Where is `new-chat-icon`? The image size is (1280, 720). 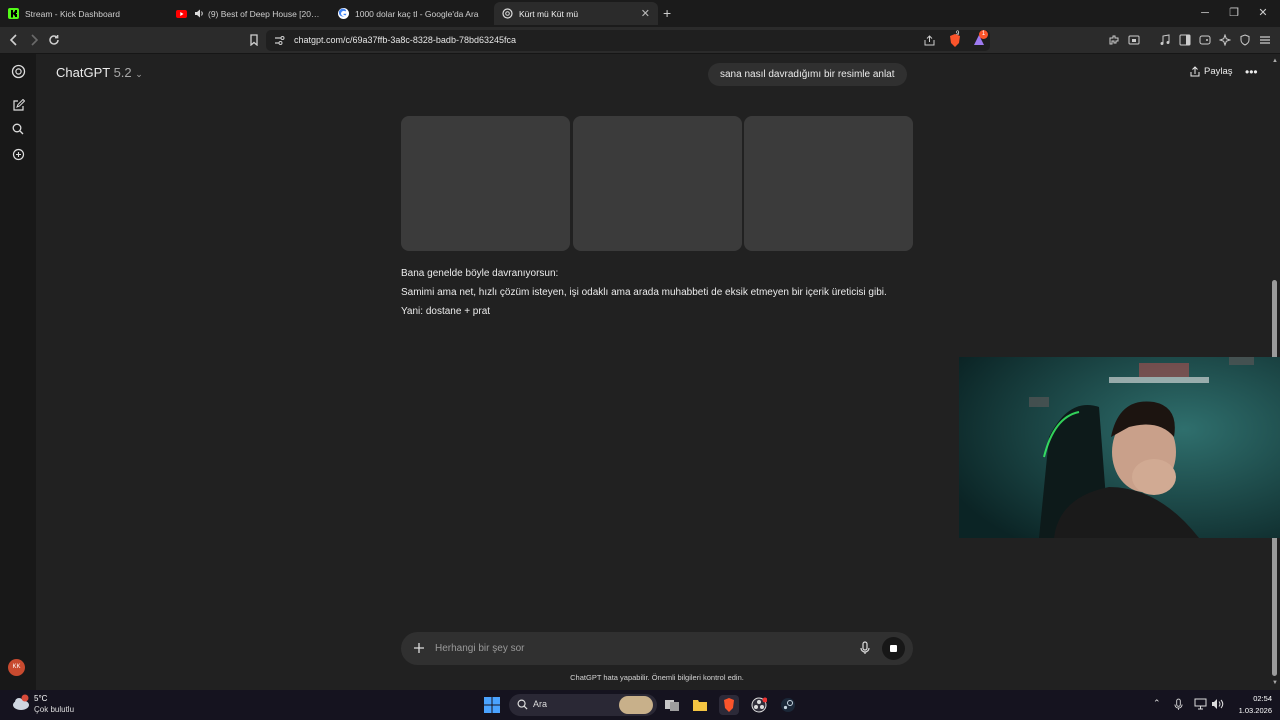
new-chat-icon is located at coordinates (18, 105).